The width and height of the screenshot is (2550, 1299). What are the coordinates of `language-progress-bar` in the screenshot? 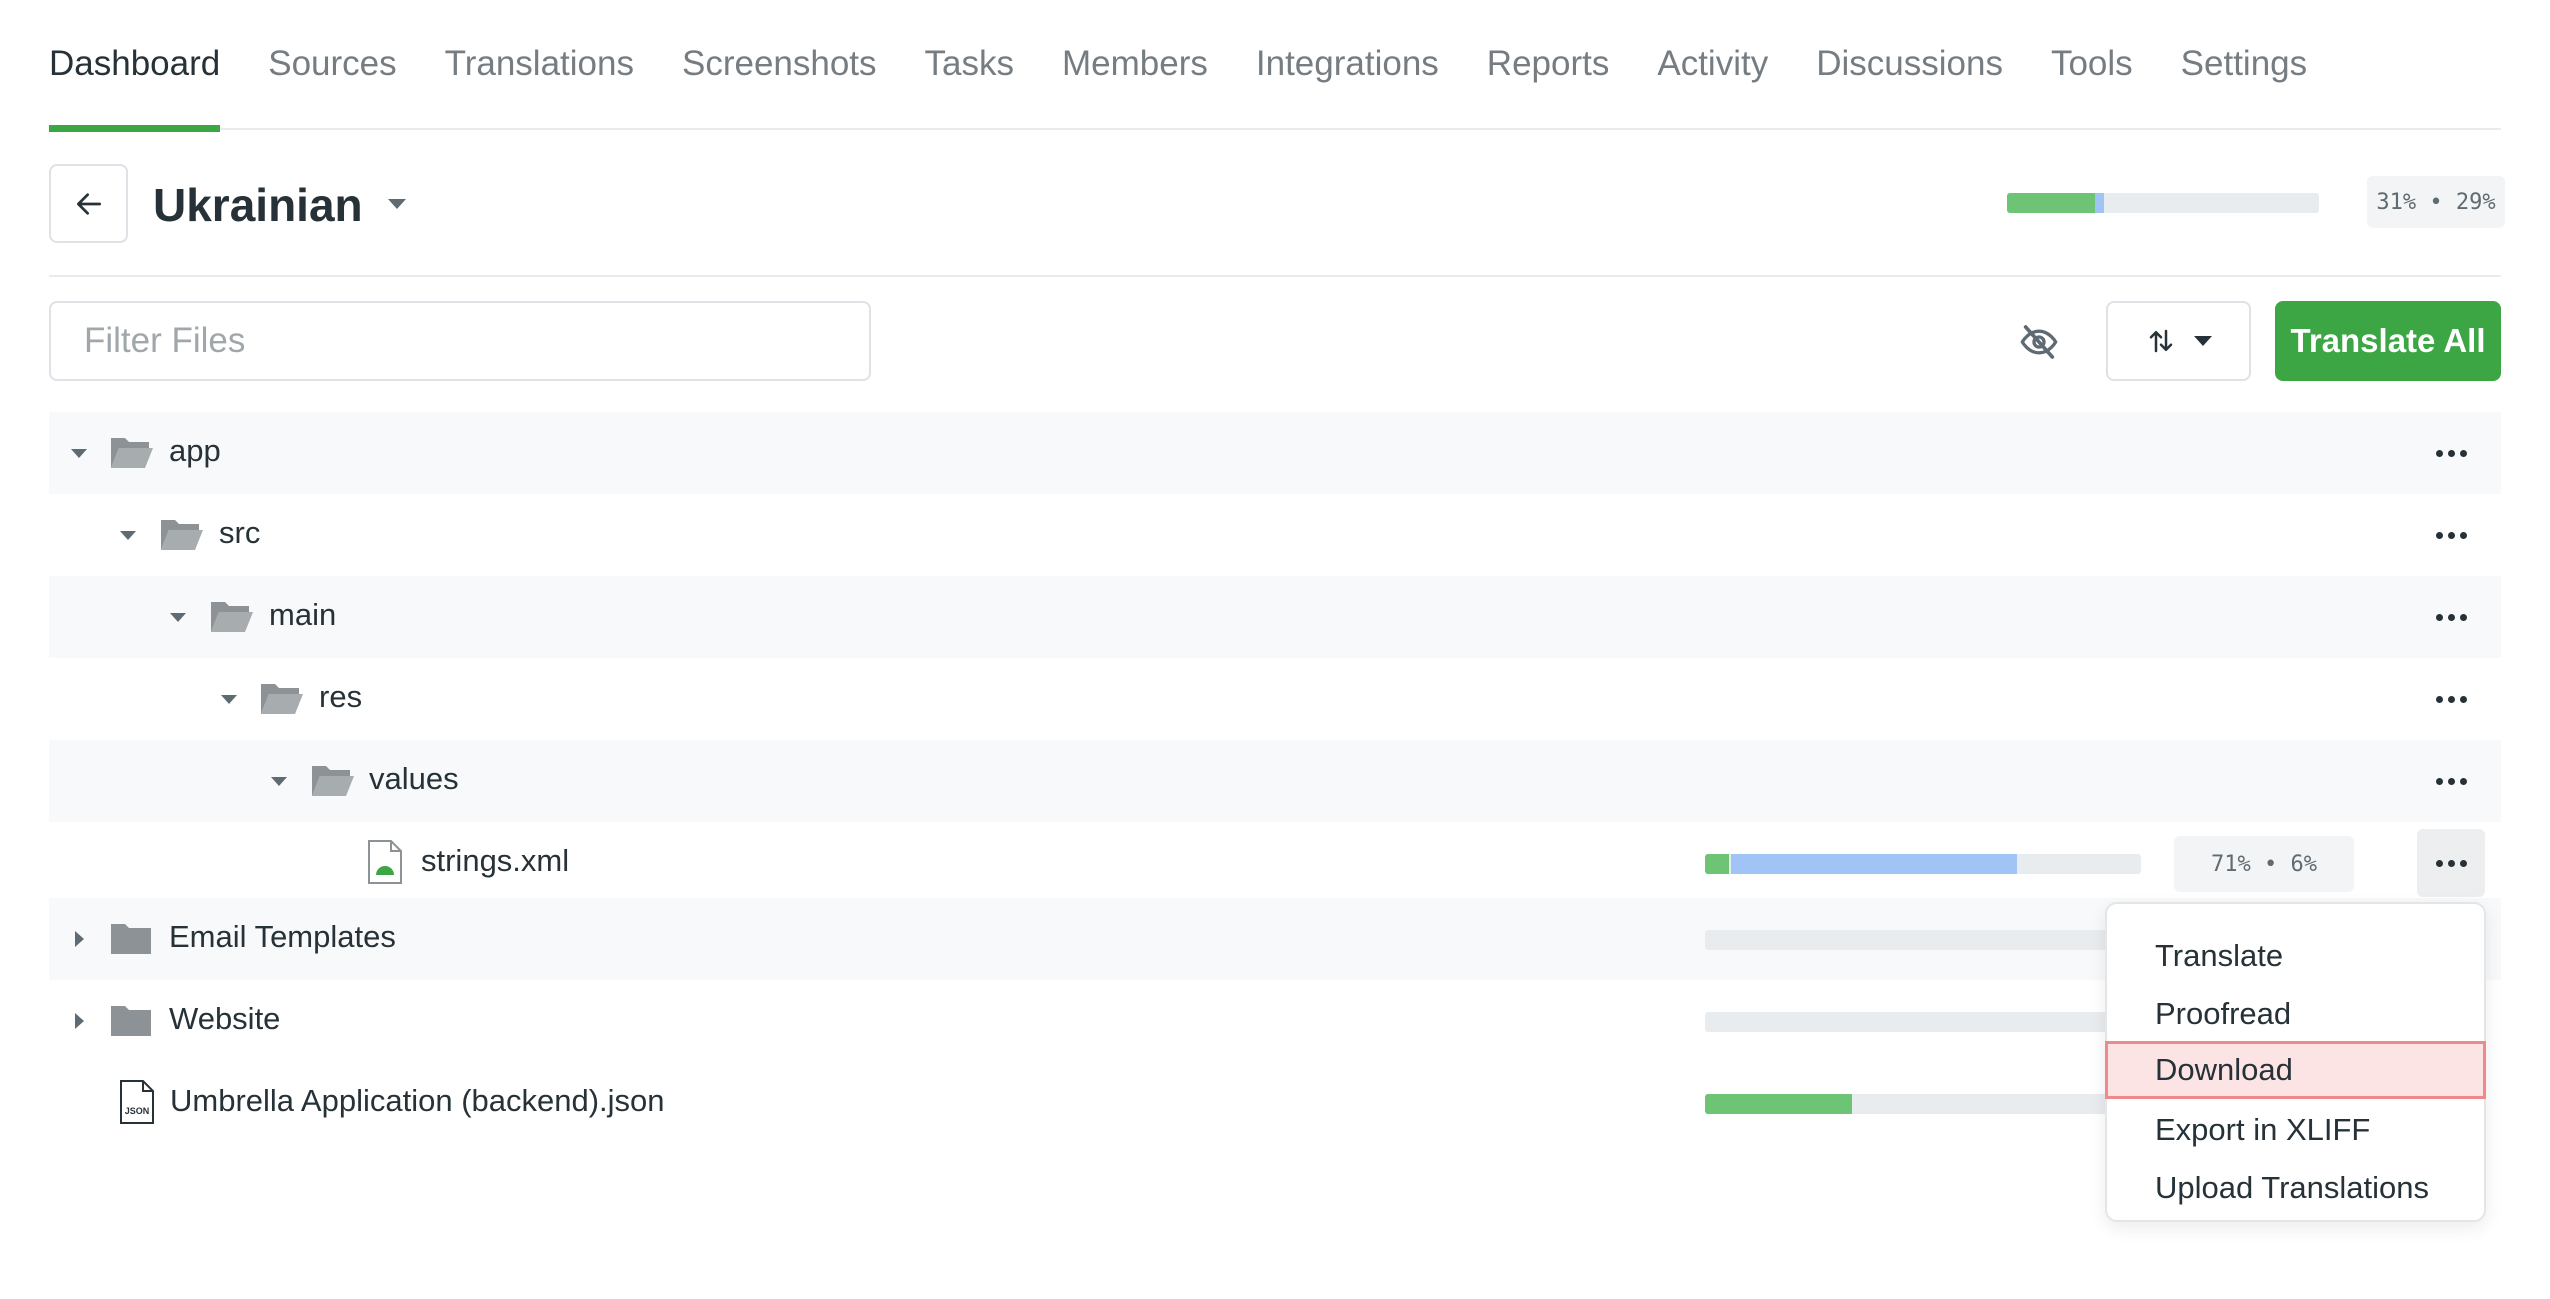 It's located at (2163, 203).